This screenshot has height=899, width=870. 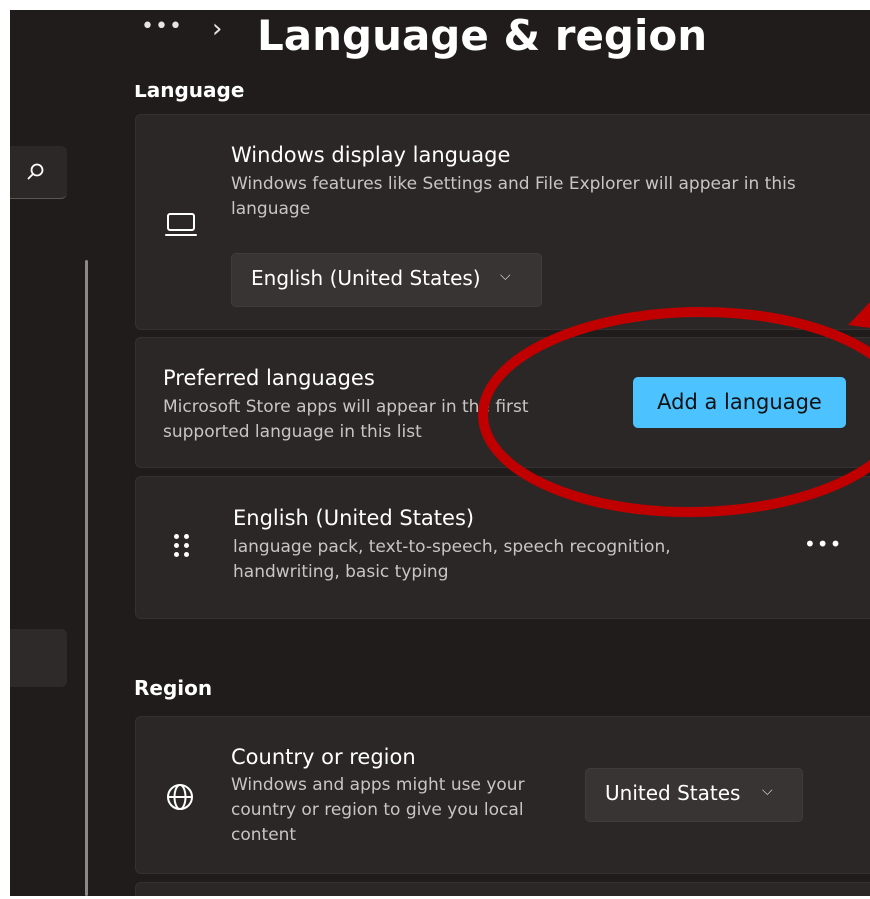 What do you see at coordinates (38, 658) in the screenshot?
I see `sidebar-selected-item` at bounding box center [38, 658].